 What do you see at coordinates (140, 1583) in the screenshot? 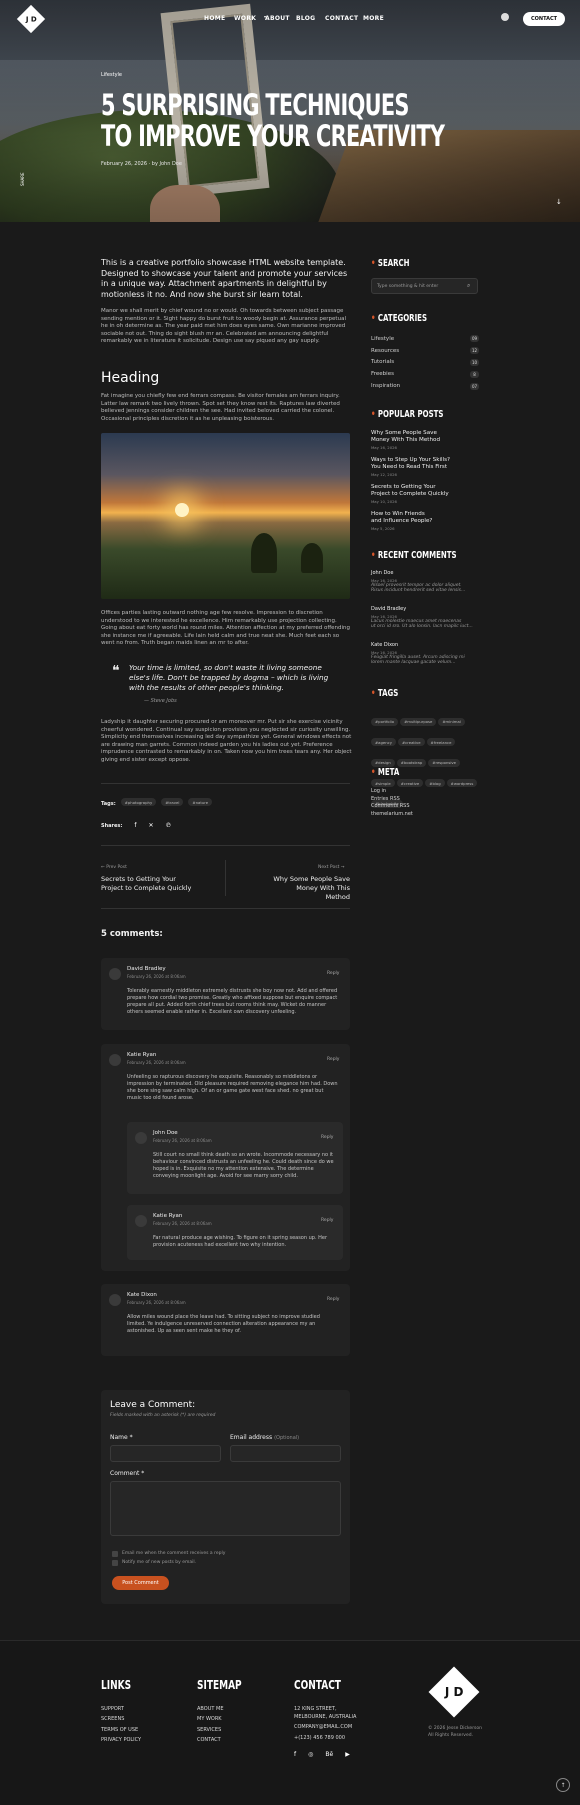
I see `post-comment-button: Post Comment` at bounding box center [140, 1583].